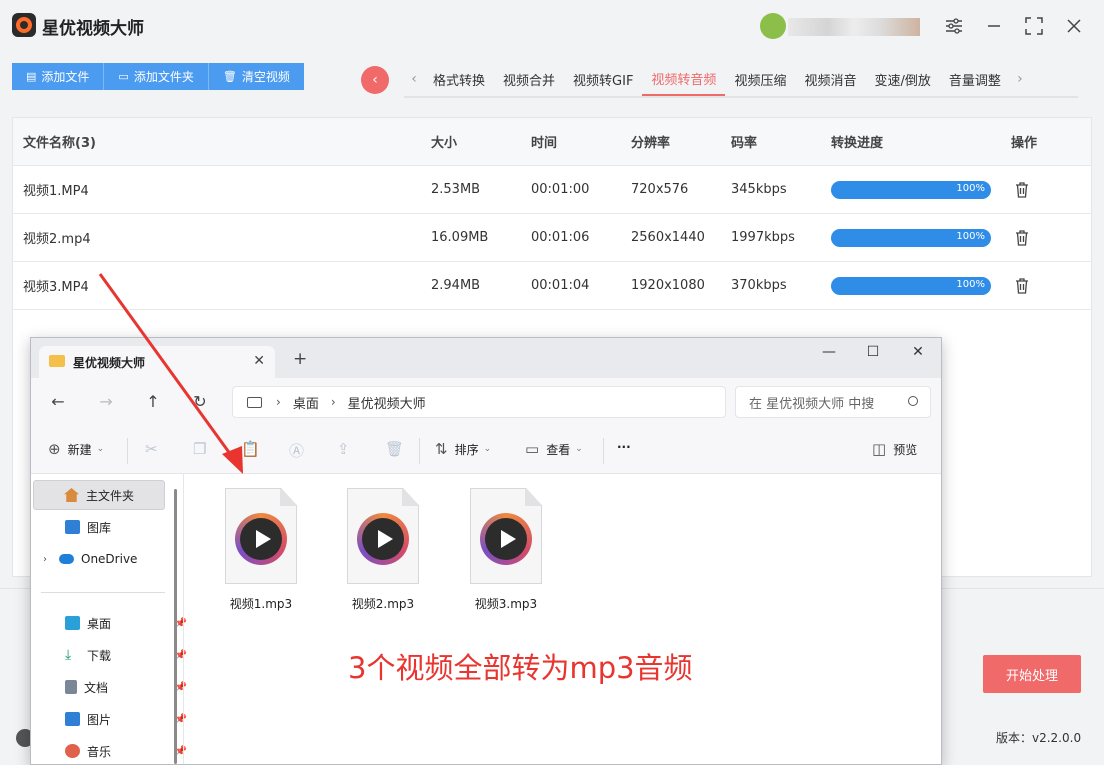  I want to click on annotation-text: 3个视频全部转为mp3音频, so click(520, 668).